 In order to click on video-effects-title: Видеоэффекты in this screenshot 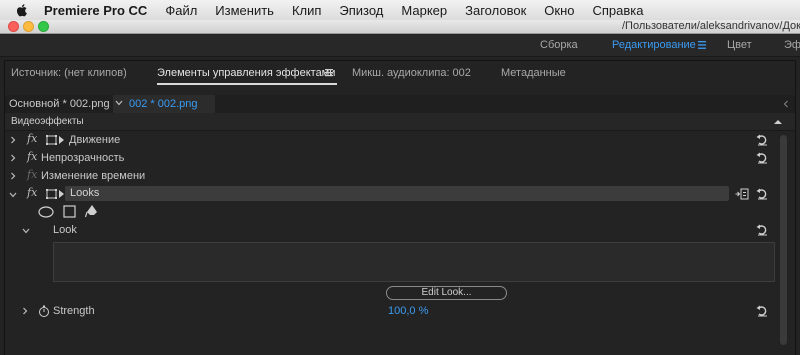, I will do `click(47, 121)`.